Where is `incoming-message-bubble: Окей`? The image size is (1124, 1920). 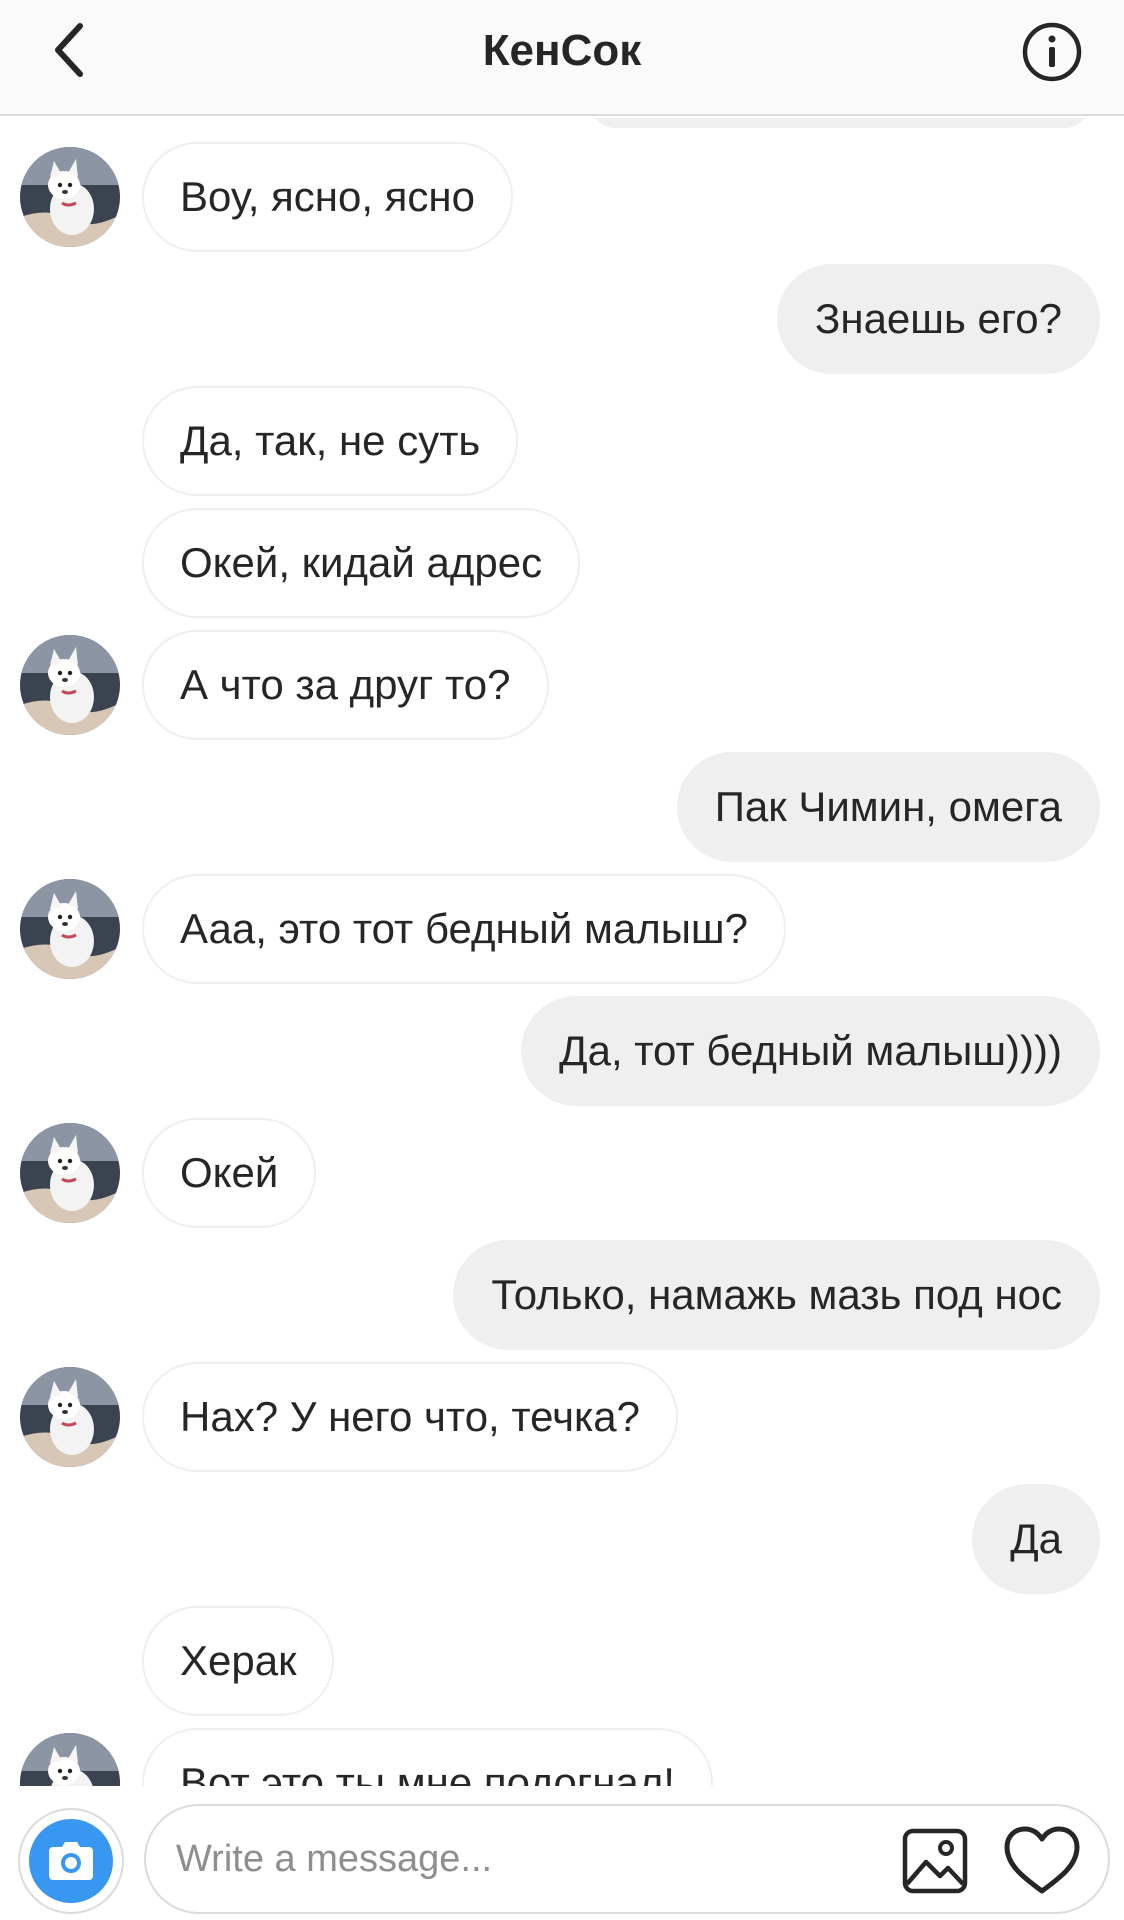 incoming-message-bubble: Окей is located at coordinates (229, 1173).